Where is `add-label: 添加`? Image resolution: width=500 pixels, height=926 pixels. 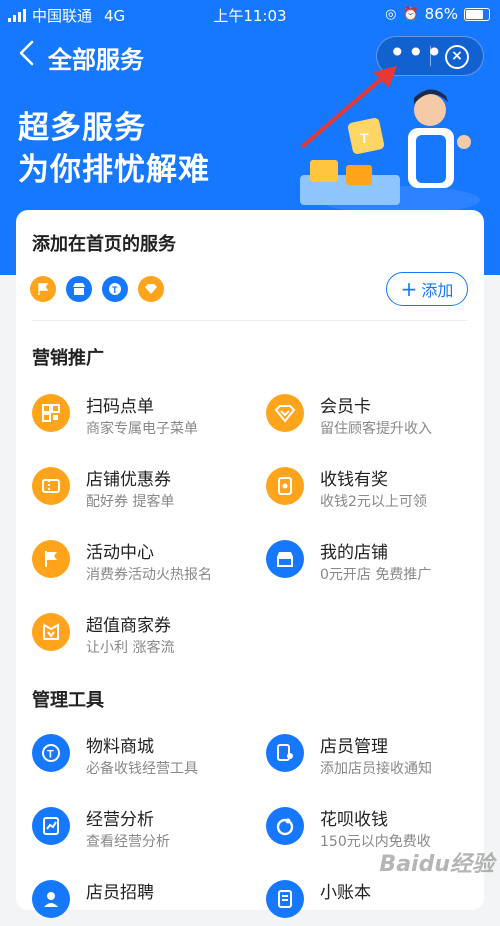
add-label: 添加 is located at coordinates (437, 290).